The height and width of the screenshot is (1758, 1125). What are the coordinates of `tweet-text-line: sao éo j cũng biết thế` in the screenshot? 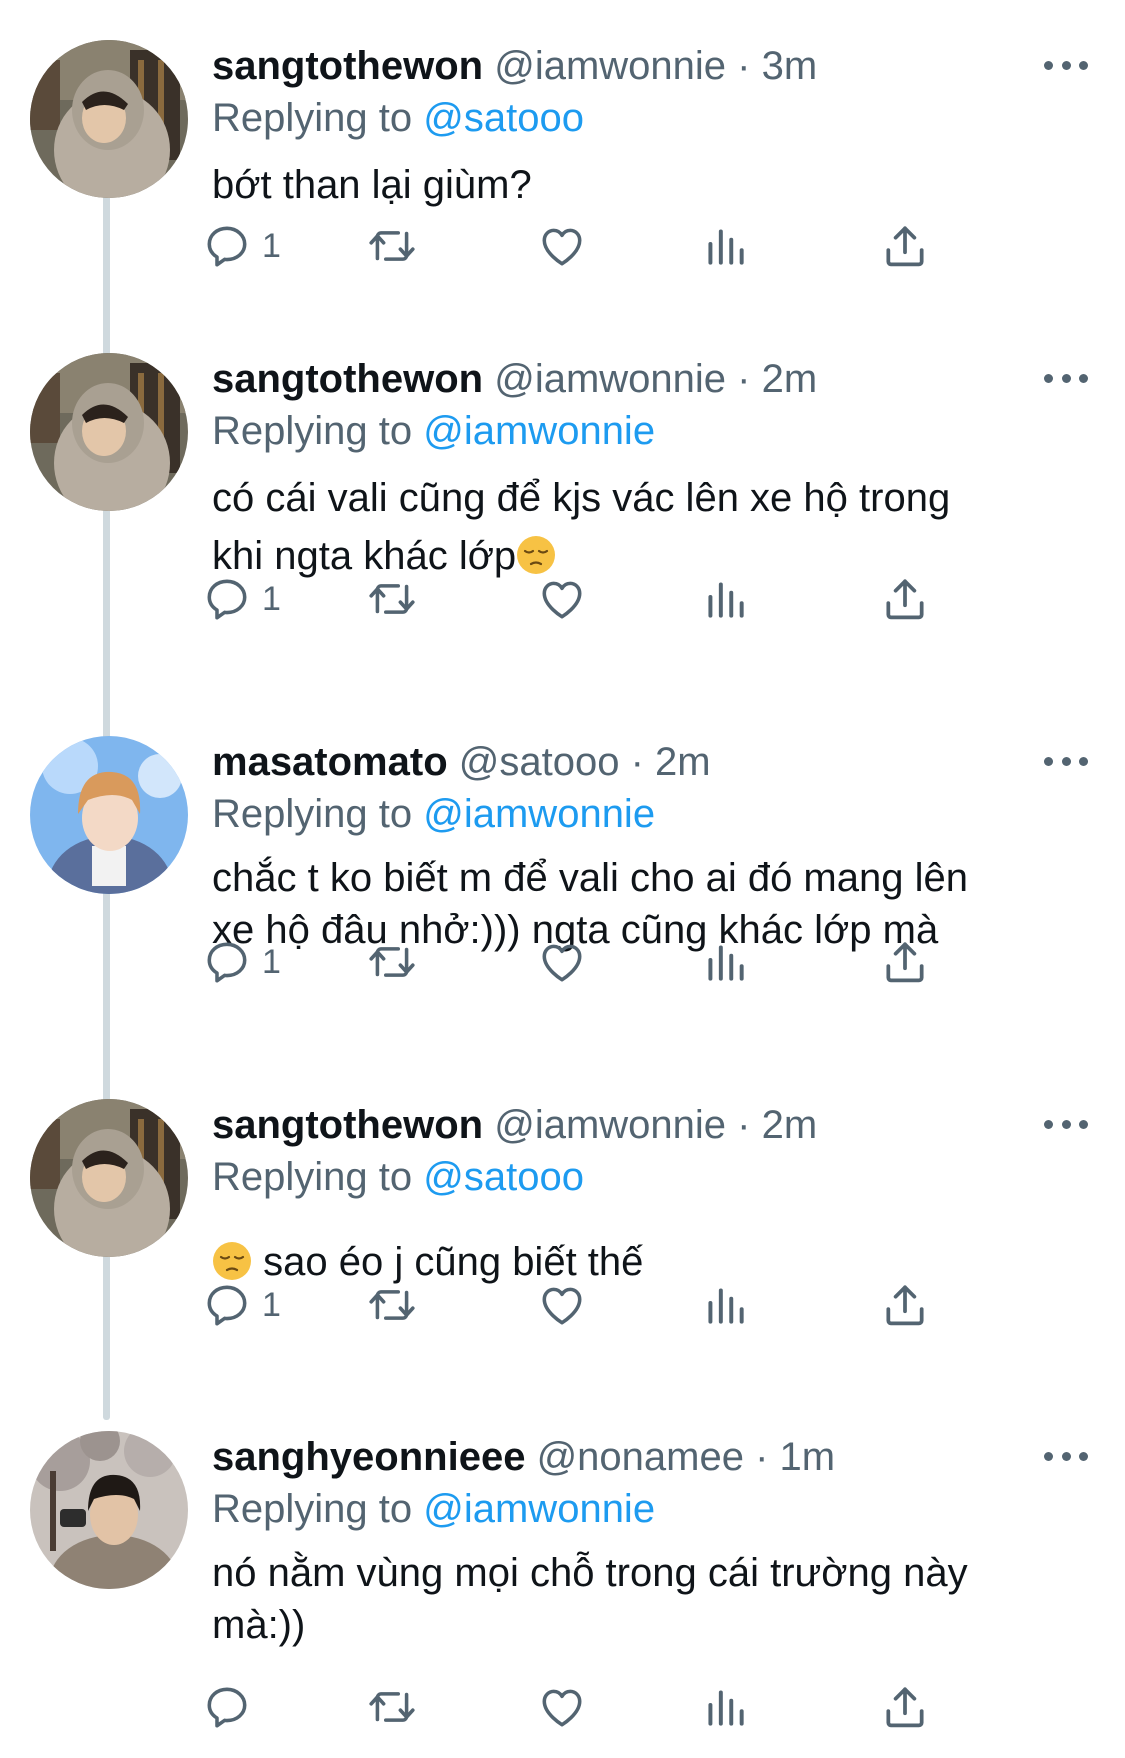 It's located at (453, 1262).